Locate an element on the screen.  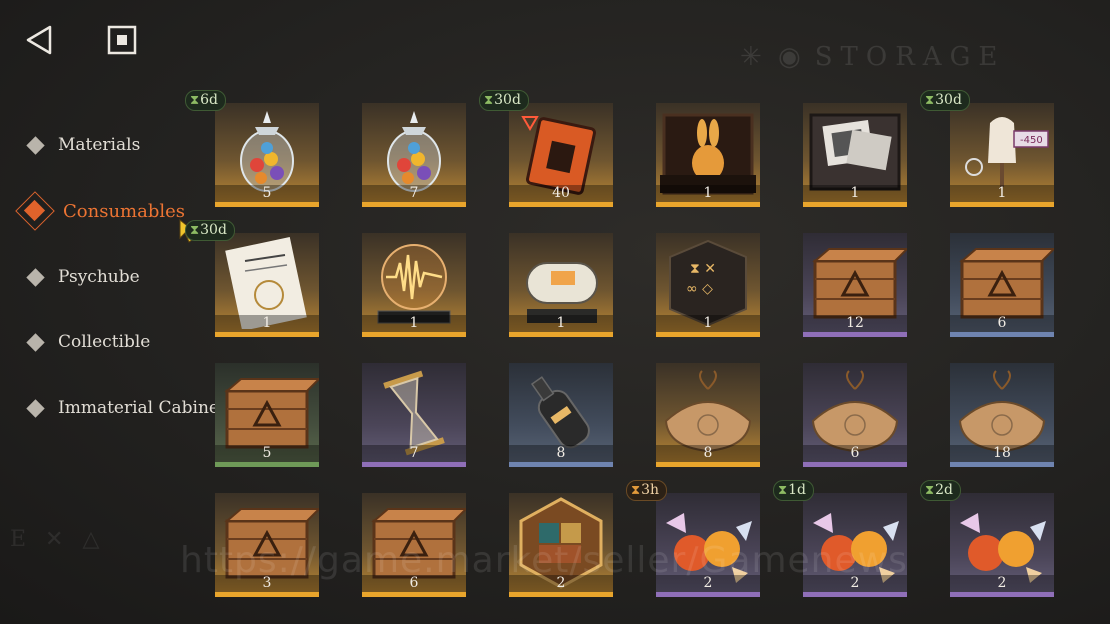
expiry-timer-badge: ⧗ 3h is located at coordinates (647, 490).